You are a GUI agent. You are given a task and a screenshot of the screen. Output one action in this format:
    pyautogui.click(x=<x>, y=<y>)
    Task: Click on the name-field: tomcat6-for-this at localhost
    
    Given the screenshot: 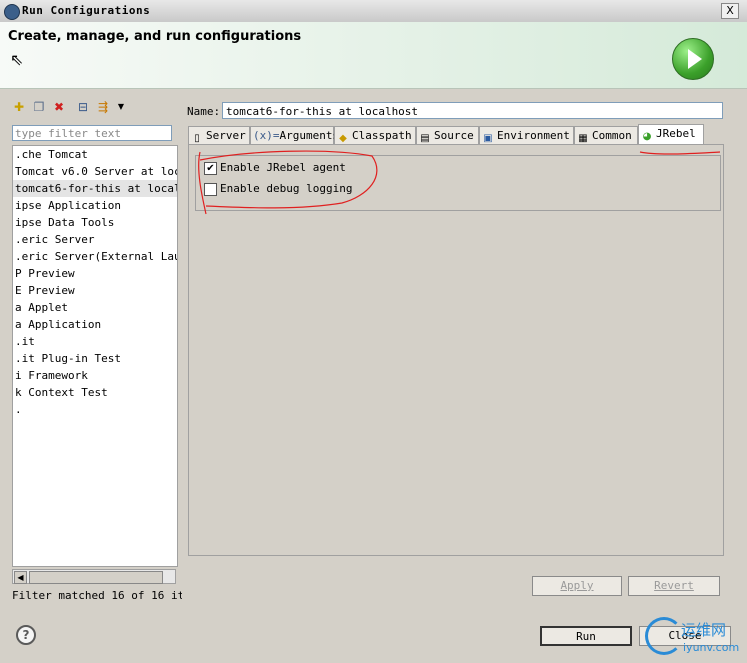 What is the action you would take?
    pyautogui.click(x=472, y=110)
    